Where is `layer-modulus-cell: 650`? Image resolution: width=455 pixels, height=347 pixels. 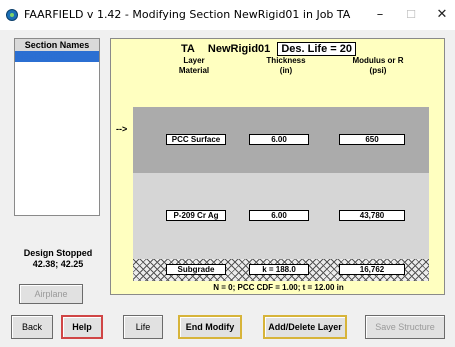
layer-modulus-cell: 650 is located at coordinates (372, 139).